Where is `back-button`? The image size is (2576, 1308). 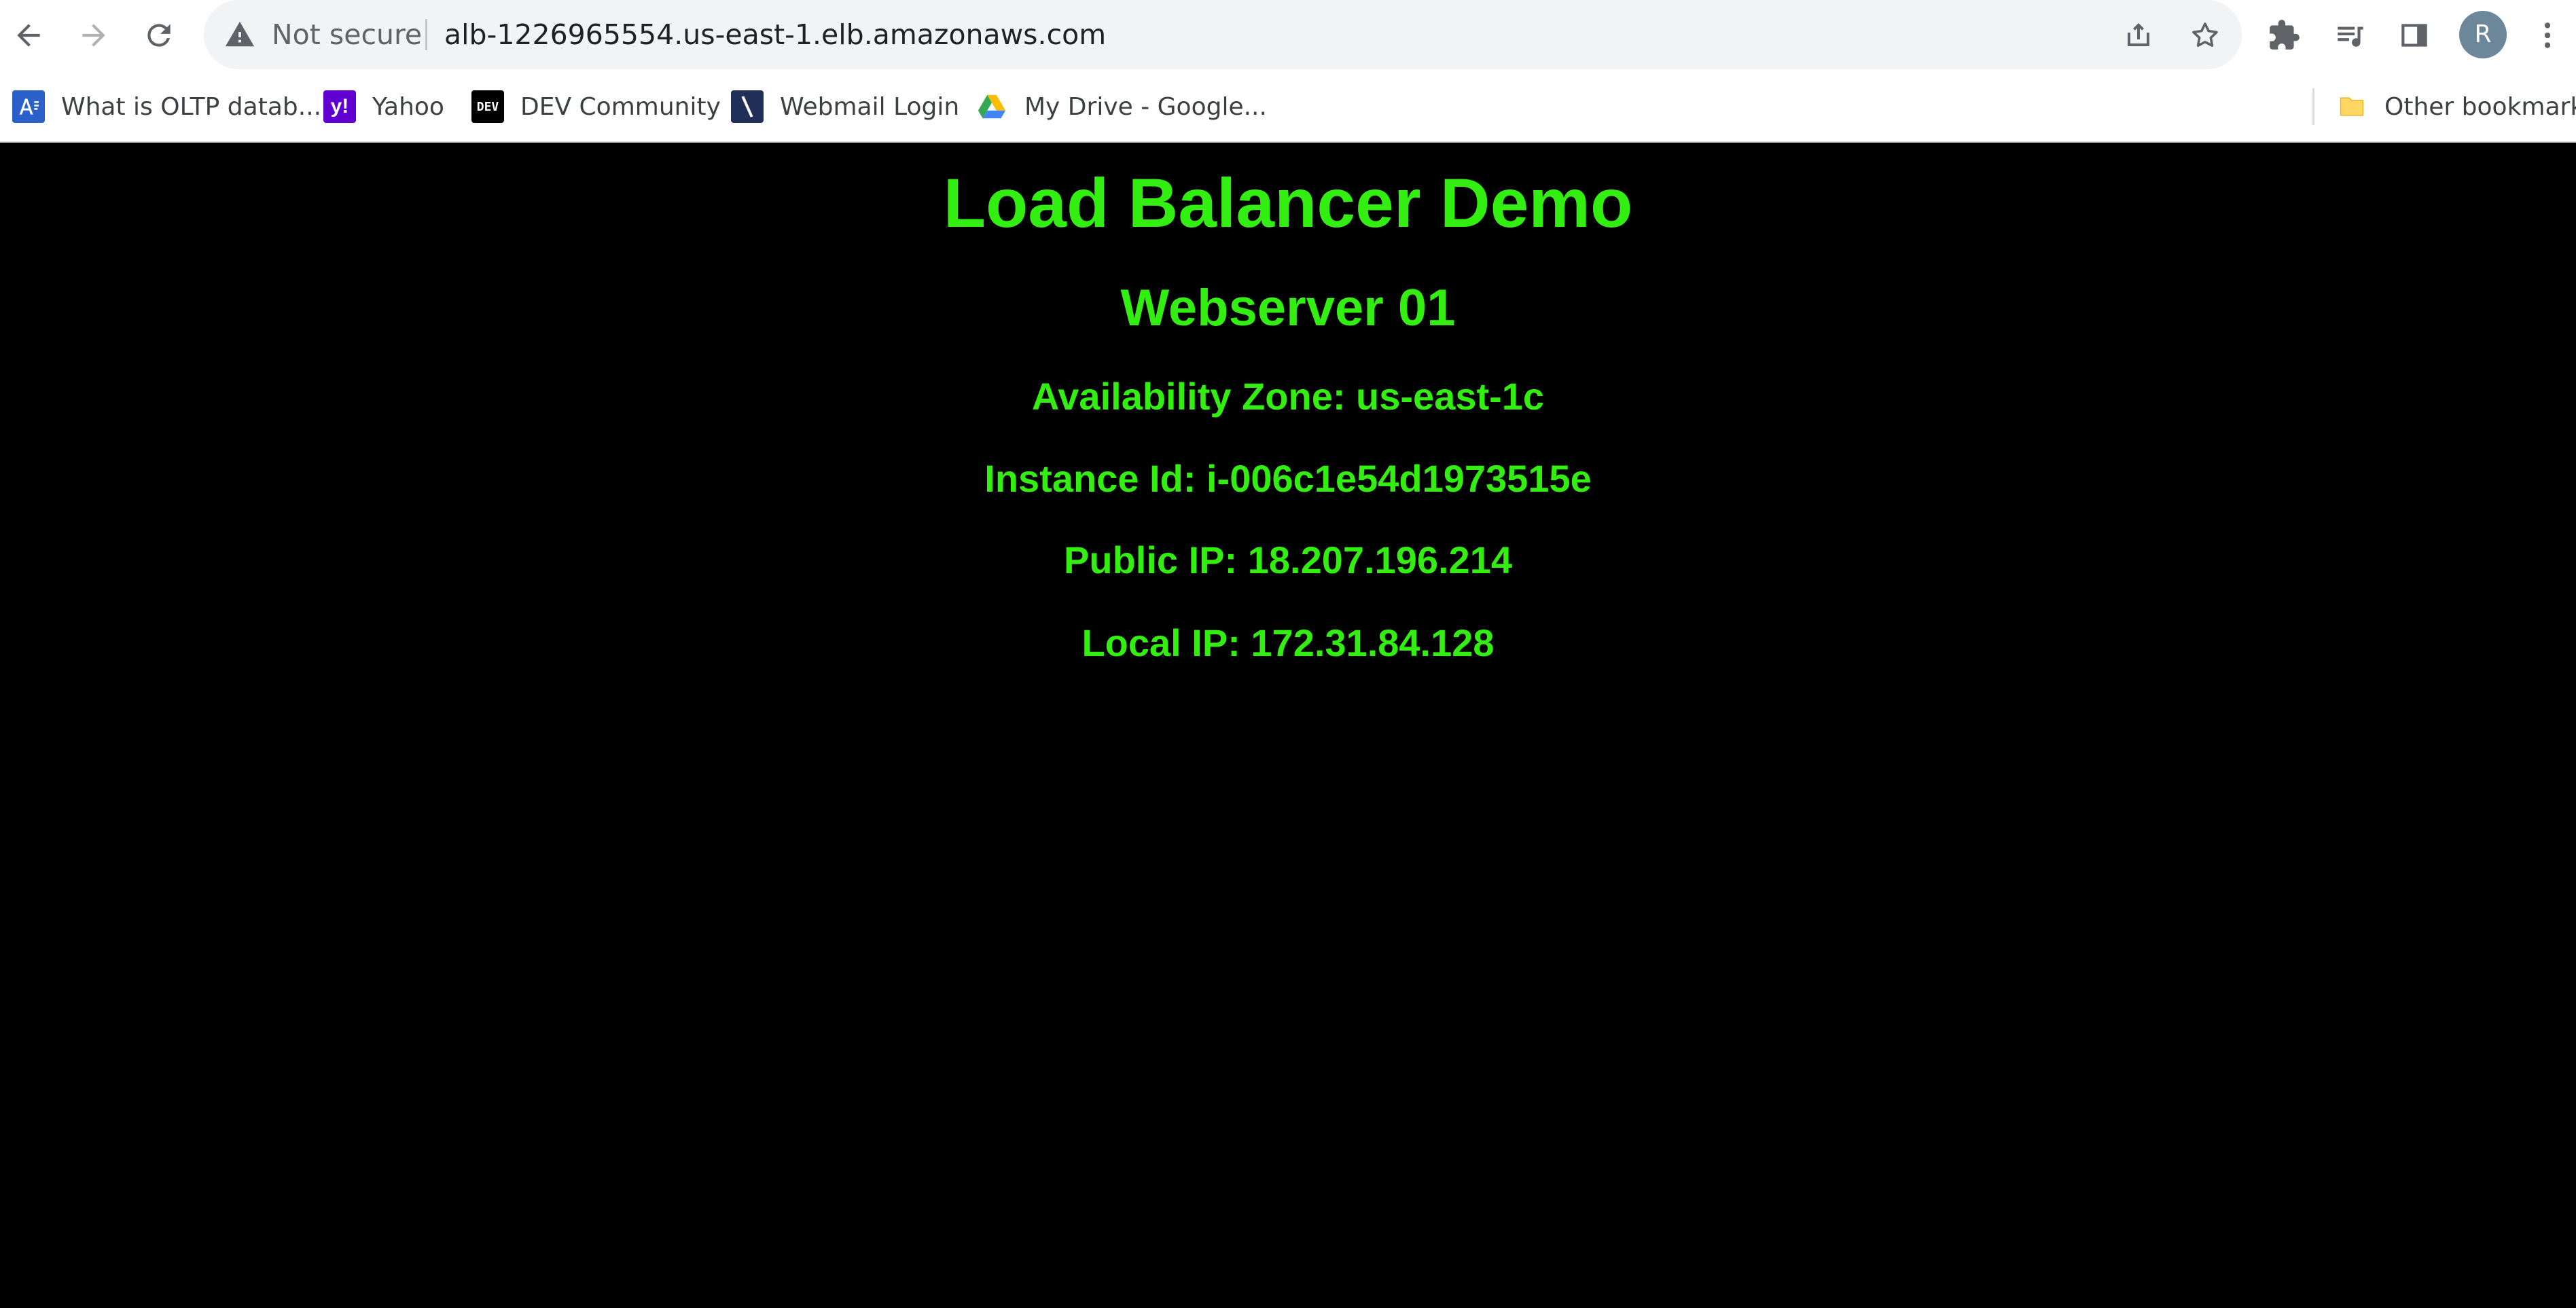
back-button is located at coordinates (29, 35).